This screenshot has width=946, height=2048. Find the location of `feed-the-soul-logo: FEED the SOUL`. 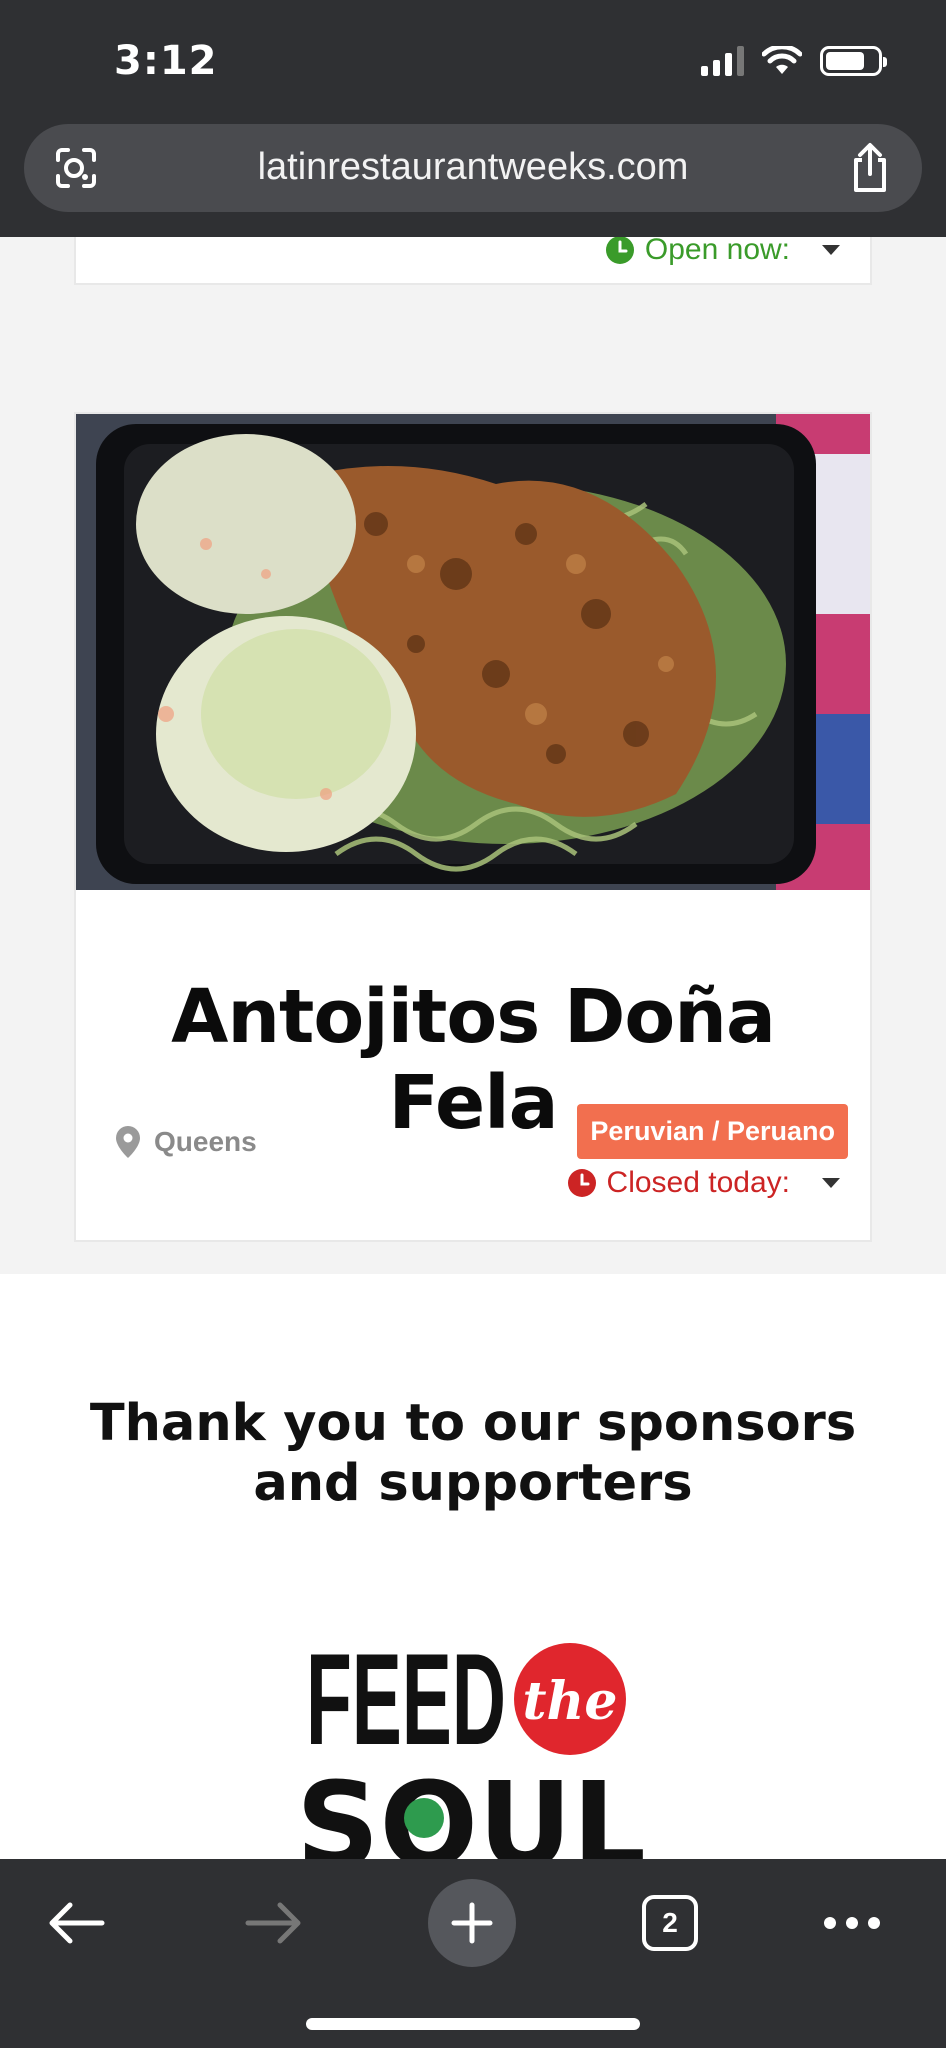

feed-the-soul-logo: FEED the SOUL is located at coordinates (480, 1731).